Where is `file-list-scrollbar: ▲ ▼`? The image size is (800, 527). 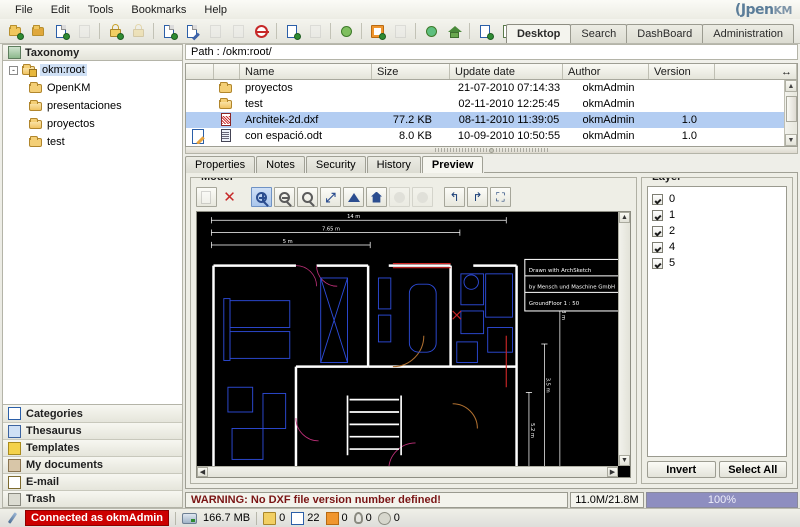
file-list-scrollbar: ▲ ▼ is located at coordinates (790, 113).